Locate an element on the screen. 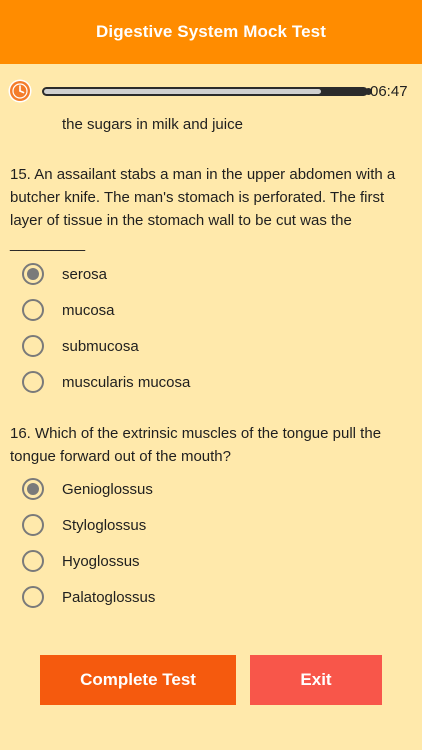 The height and width of the screenshot is (750, 422). page-title: Digestive System Mock Test is located at coordinates (211, 31).